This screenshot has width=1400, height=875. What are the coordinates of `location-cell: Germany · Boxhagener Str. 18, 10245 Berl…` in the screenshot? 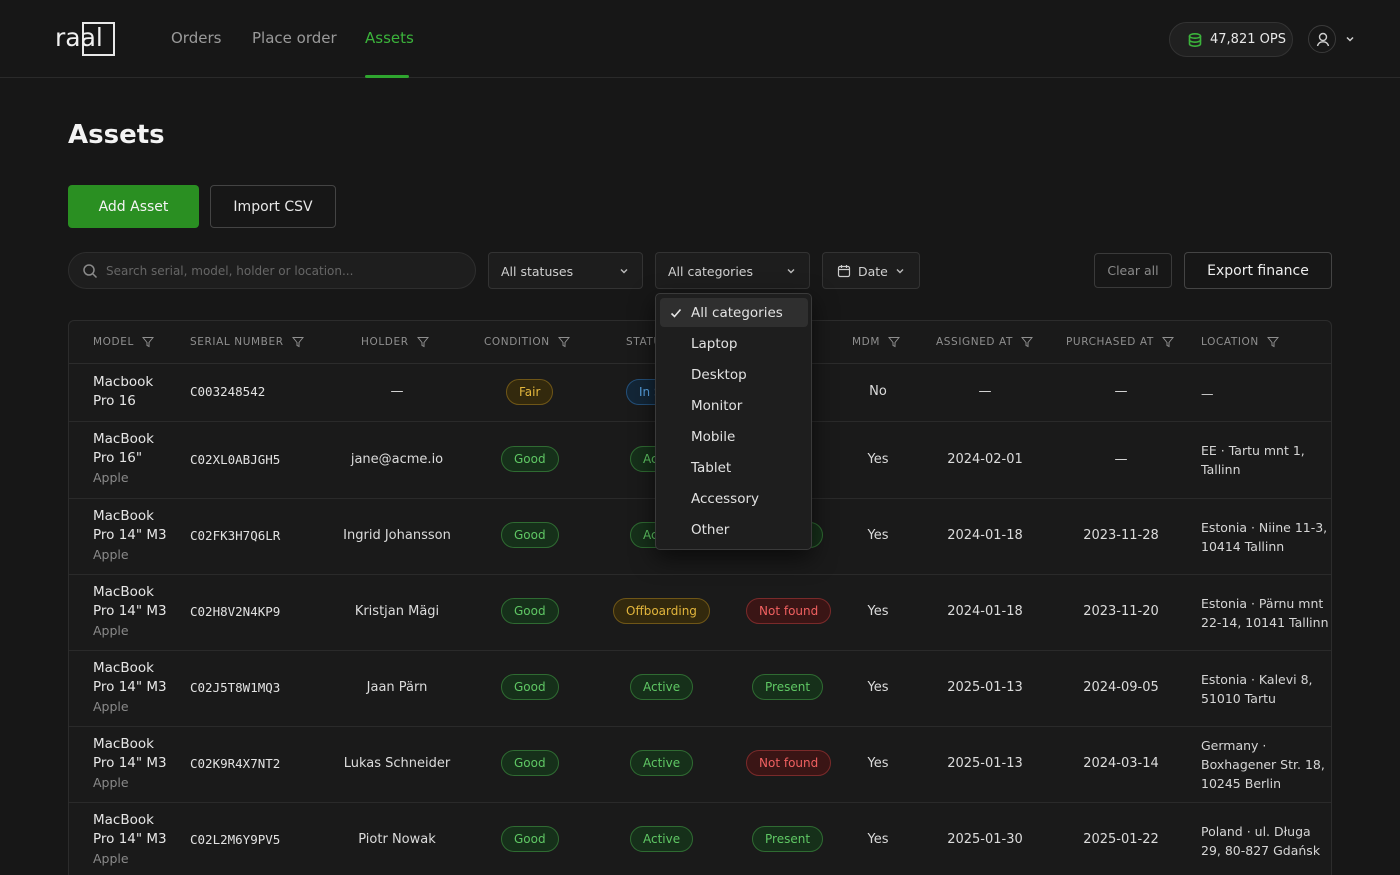 It's located at (1263, 764).